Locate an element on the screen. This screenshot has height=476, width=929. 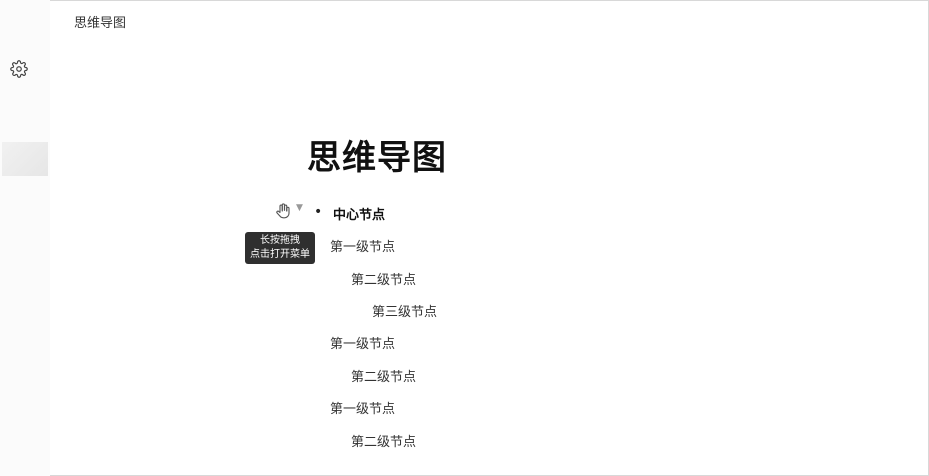
tooltip-line: 长按拖拽 is located at coordinates (280, 240).